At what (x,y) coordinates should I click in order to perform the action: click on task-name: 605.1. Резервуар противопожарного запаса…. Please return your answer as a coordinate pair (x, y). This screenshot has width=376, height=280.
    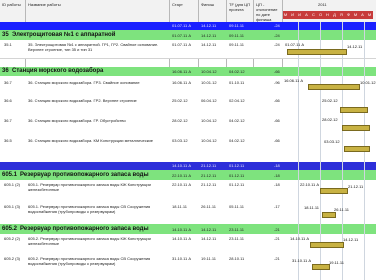
    Looking at the image, I should click on (89, 209).